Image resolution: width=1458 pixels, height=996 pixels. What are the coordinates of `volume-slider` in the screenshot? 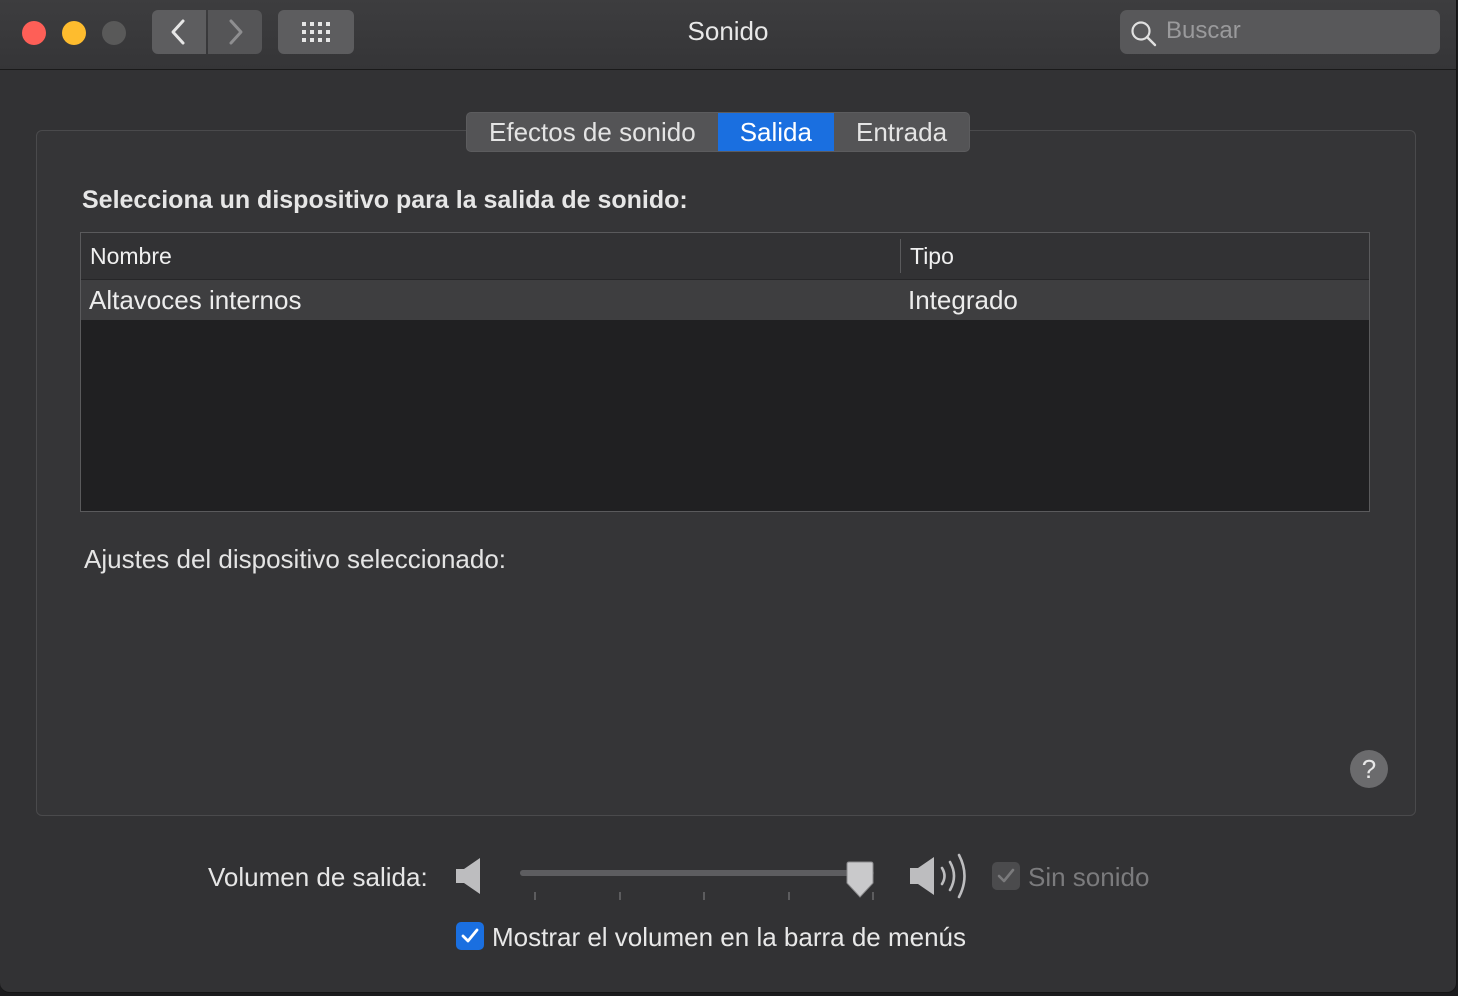 It's located at (697, 873).